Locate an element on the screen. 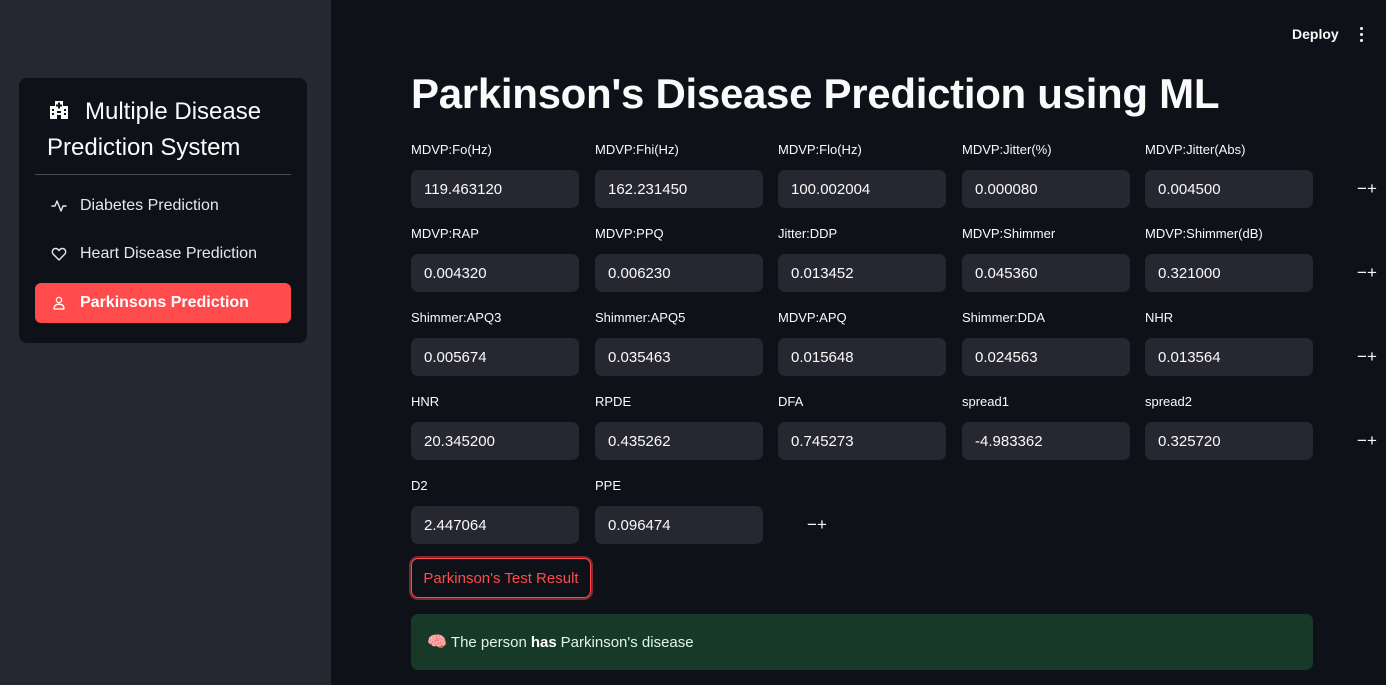 This screenshot has width=1386, height=685. field-nhr: NHR −+ is located at coordinates (1261, 343).